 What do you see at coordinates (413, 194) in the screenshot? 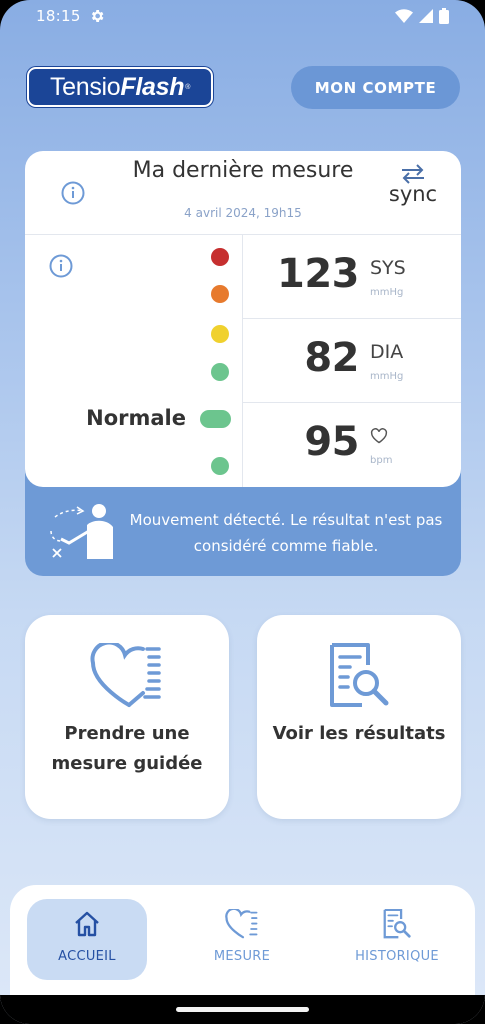
I see `sync-label: sync` at bounding box center [413, 194].